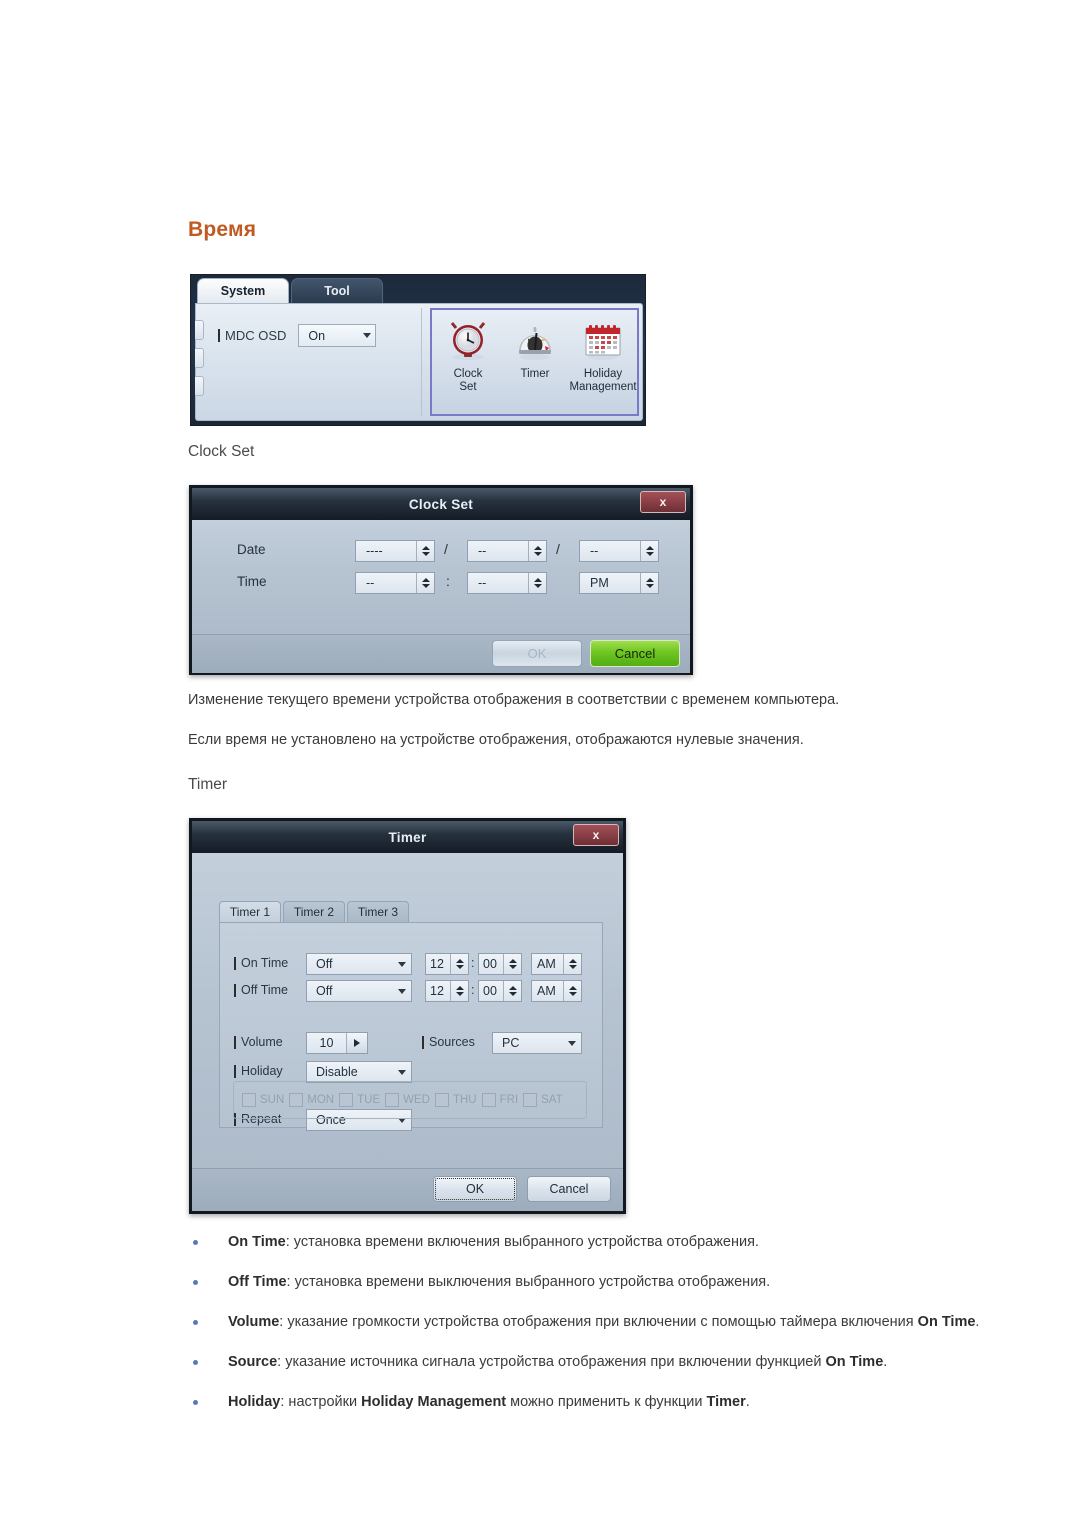  Describe the element at coordinates (324, 964) in the screenshot. I see `on-time-state-value: Off` at that location.